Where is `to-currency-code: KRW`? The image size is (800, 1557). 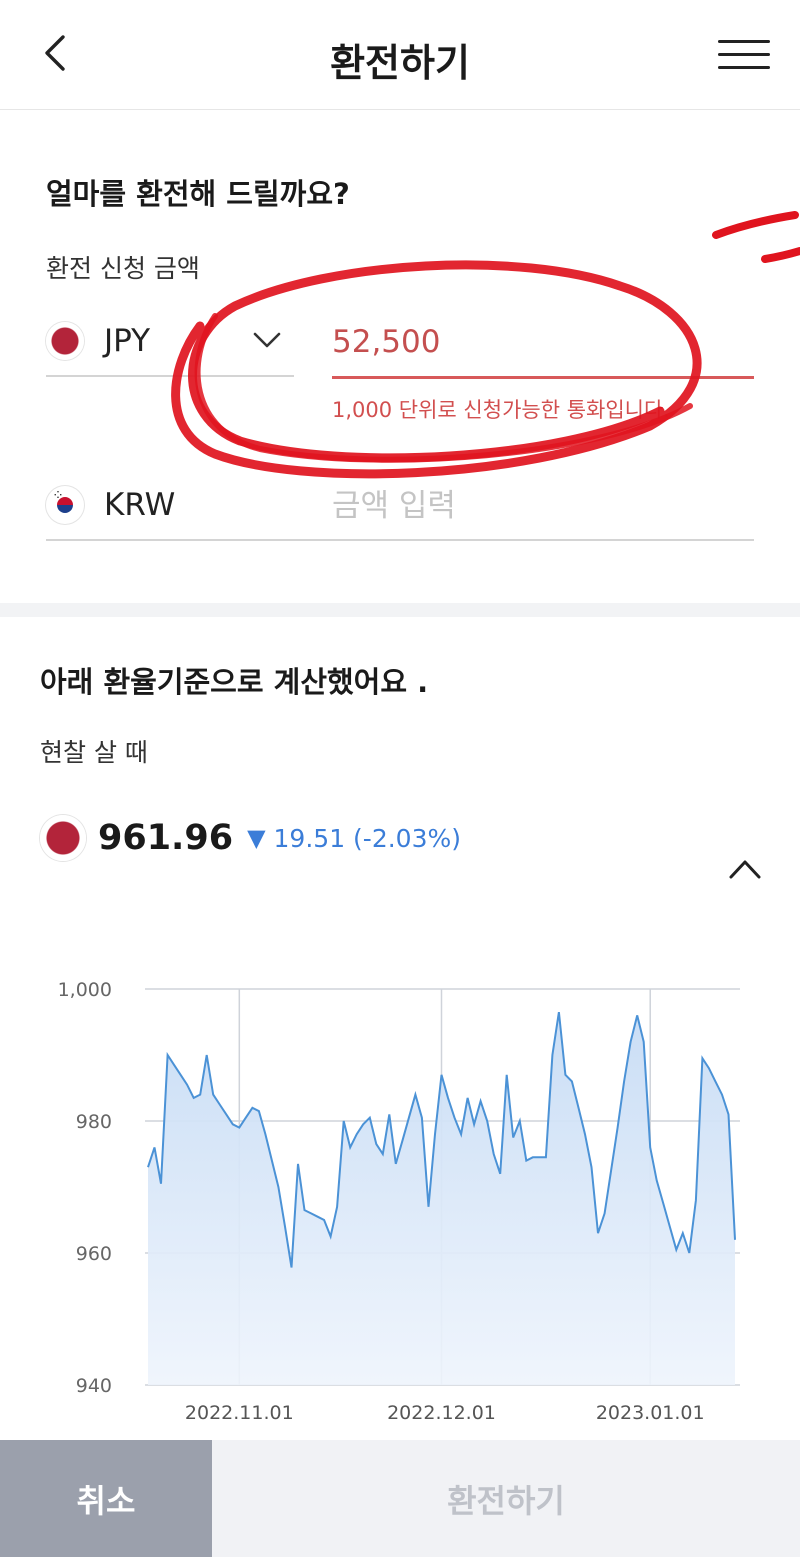 to-currency-code: KRW is located at coordinates (140, 505).